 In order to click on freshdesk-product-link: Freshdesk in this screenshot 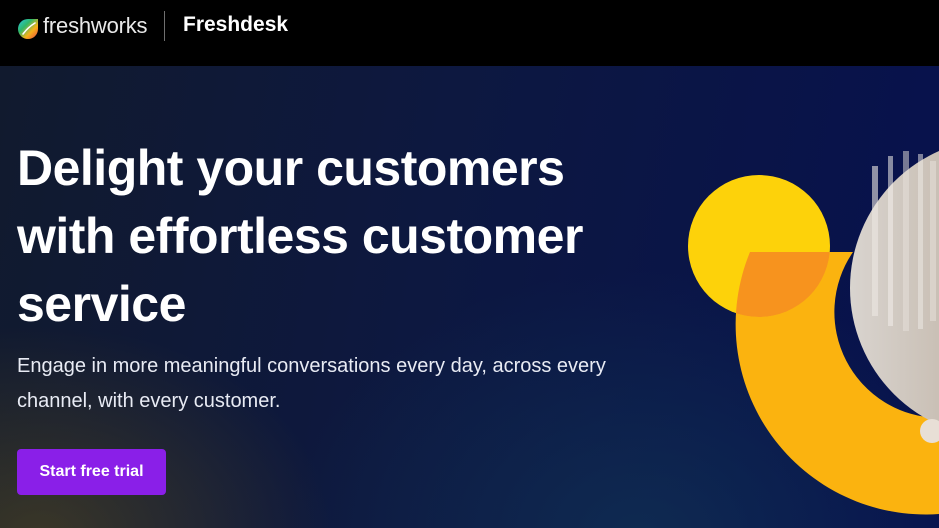, I will do `click(235, 25)`.